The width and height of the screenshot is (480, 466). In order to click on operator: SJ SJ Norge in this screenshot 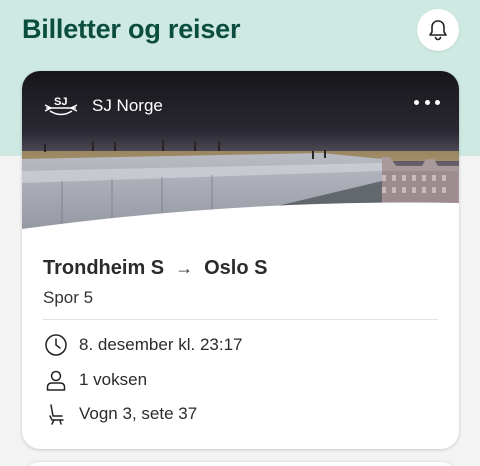, I will do `click(103, 106)`.